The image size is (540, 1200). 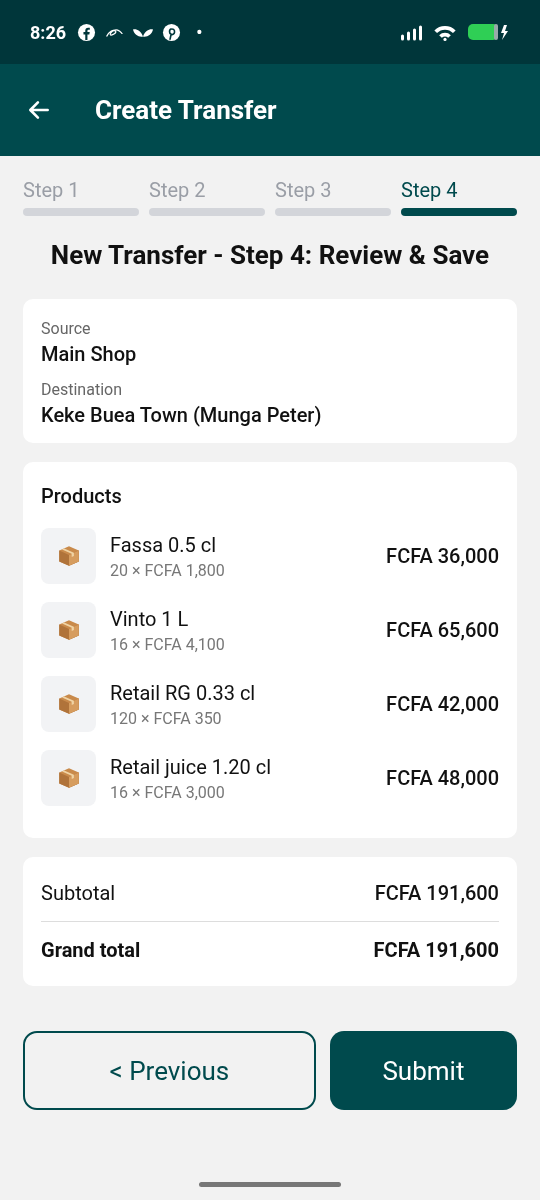 I want to click on step-tab: Step 4, so click(x=459, y=197).